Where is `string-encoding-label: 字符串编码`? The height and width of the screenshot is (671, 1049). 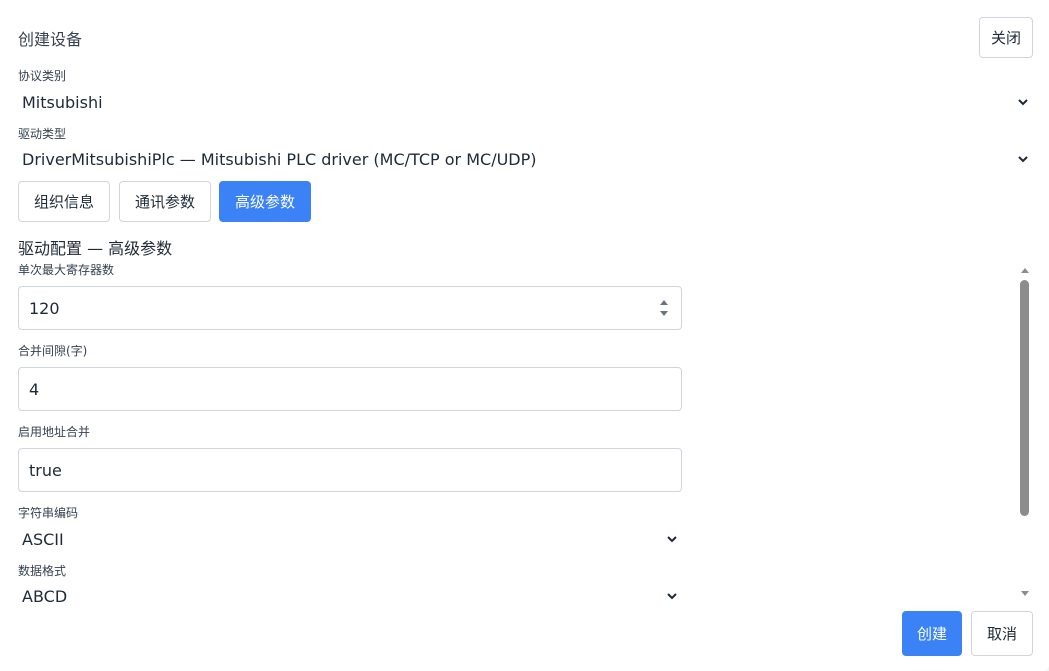
string-encoding-label: 字符串编码 is located at coordinates (48, 513).